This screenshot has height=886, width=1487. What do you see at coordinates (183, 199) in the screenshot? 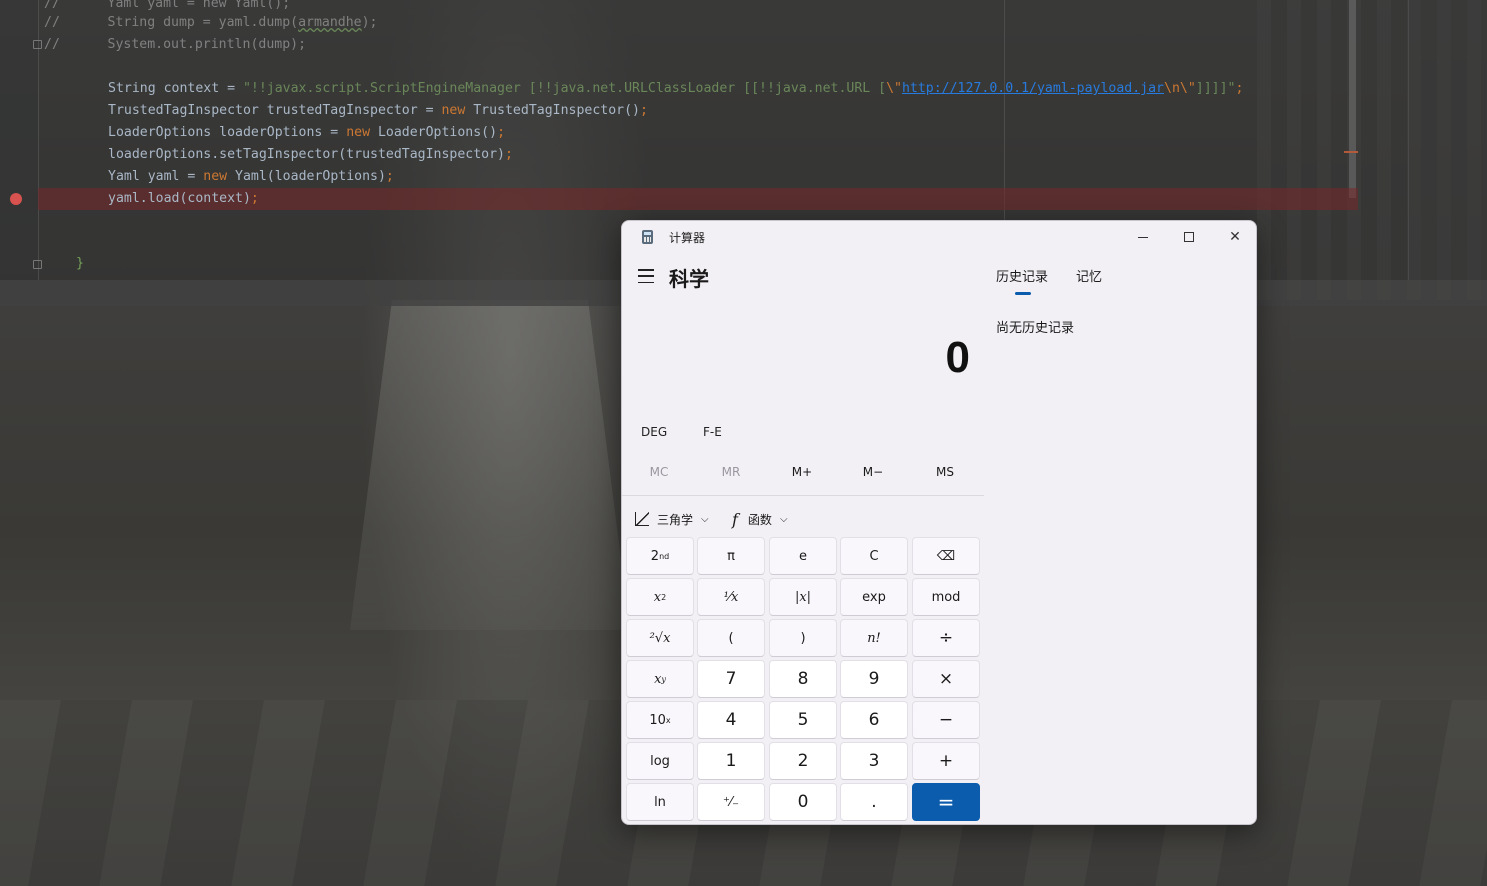
I see `code-line: yaml.load(context);` at bounding box center [183, 199].